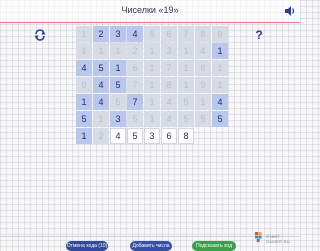 The image size is (320, 251). I want to click on page-title: Чиселки «19», so click(150, 10).